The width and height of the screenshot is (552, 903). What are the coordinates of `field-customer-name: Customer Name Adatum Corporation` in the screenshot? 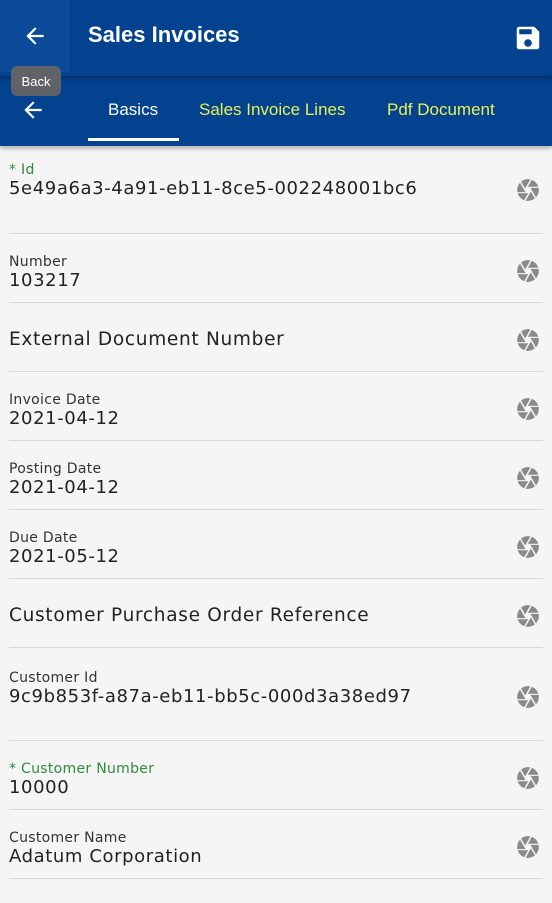 It's located at (276, 844).